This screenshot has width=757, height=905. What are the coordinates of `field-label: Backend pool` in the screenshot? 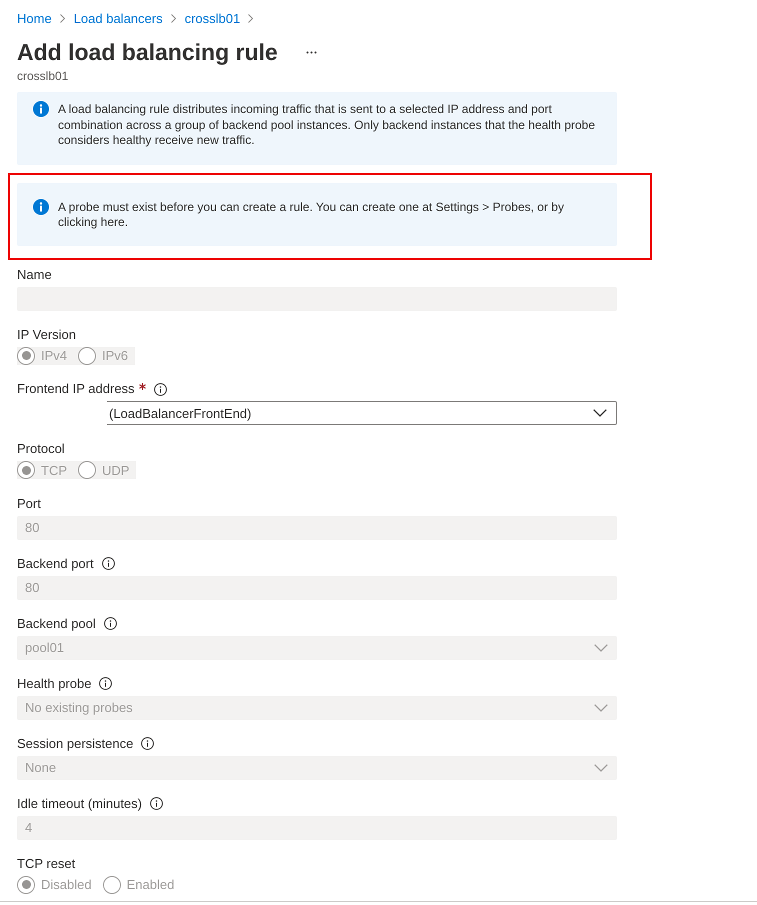 It's located at (56, 623).